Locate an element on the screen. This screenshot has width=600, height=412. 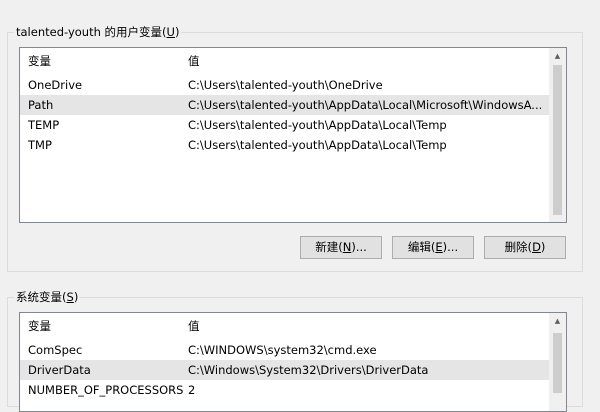
variable-name: OneDrive is located at coordinates (55, 85).